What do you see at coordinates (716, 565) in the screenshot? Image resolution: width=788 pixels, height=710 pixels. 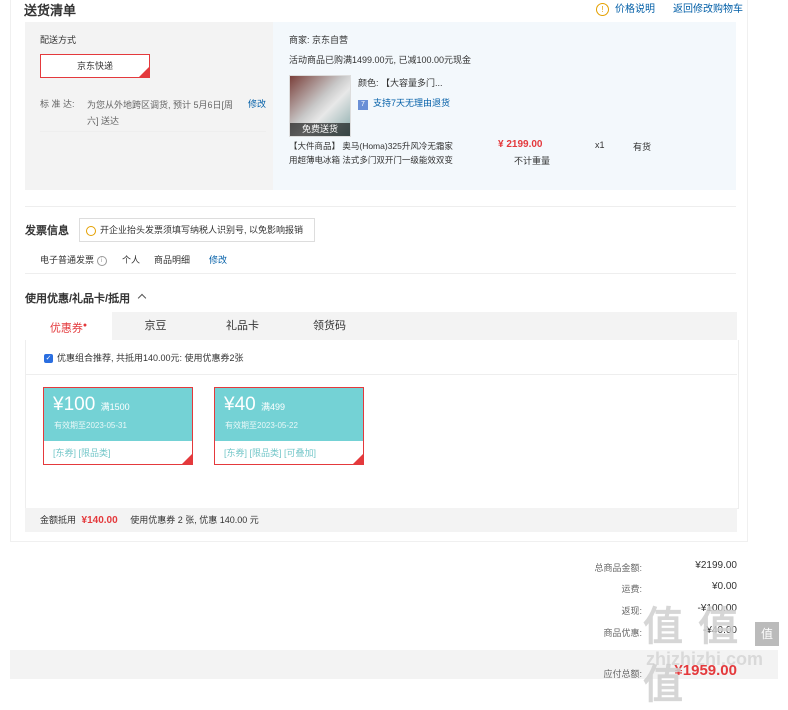 I see `goods-total-value: ¥2199.00` at bounding box center [716, 565].